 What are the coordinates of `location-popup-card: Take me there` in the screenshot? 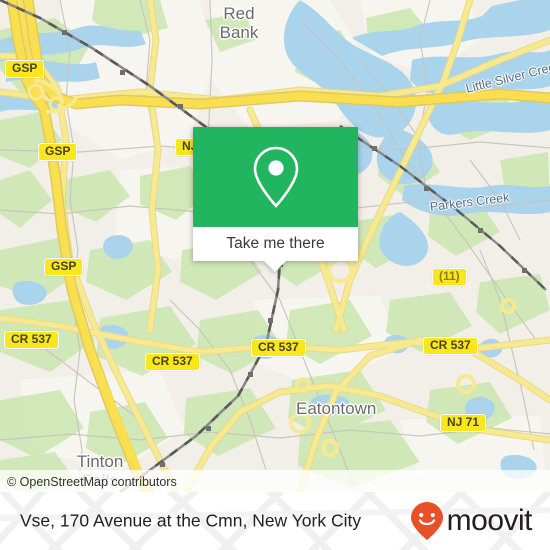 It's located at (275, 199).